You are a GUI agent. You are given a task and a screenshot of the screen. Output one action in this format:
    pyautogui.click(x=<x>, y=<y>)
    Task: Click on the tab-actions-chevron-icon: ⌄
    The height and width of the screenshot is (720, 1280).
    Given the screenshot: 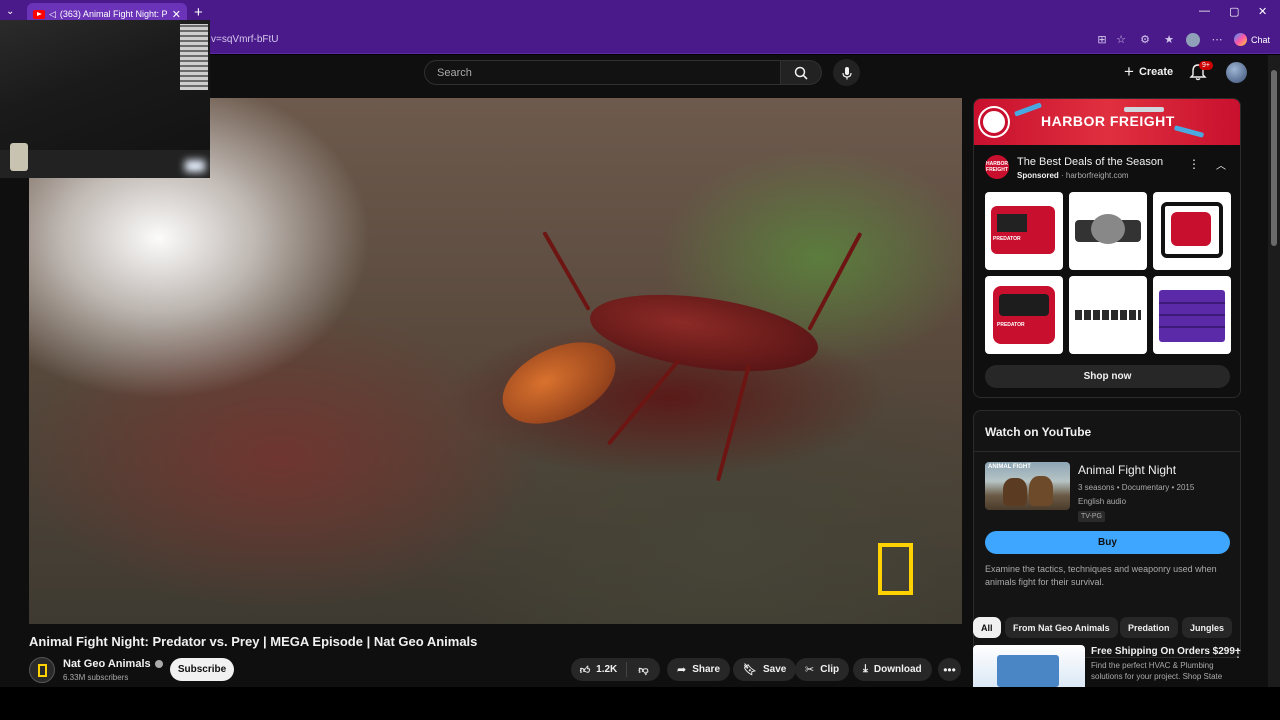 What is the action you would take?
    pyautogui.click(x=10, y=11)
    